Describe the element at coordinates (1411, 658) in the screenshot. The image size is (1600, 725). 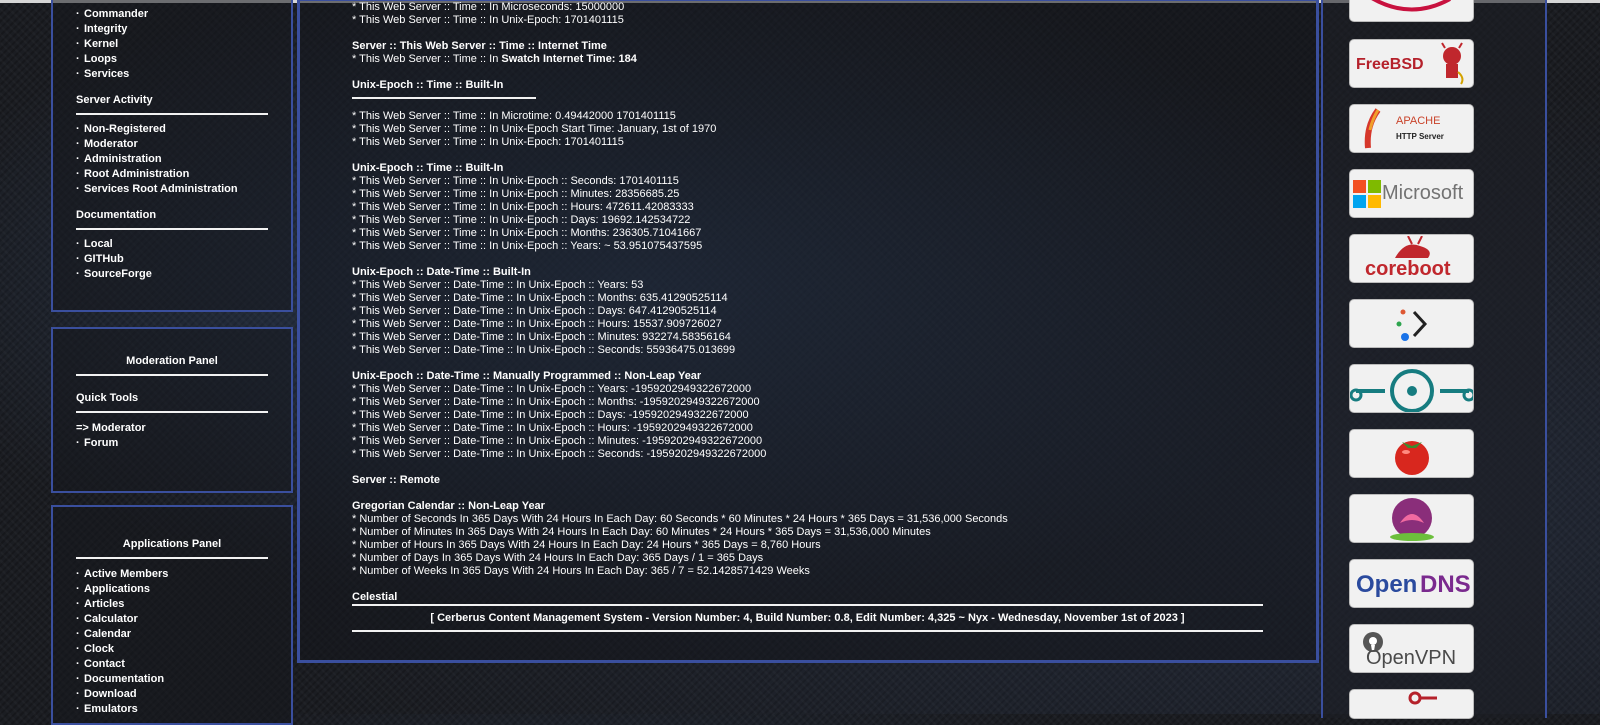
I see `openvpn-label: OpenVPN` at that location.